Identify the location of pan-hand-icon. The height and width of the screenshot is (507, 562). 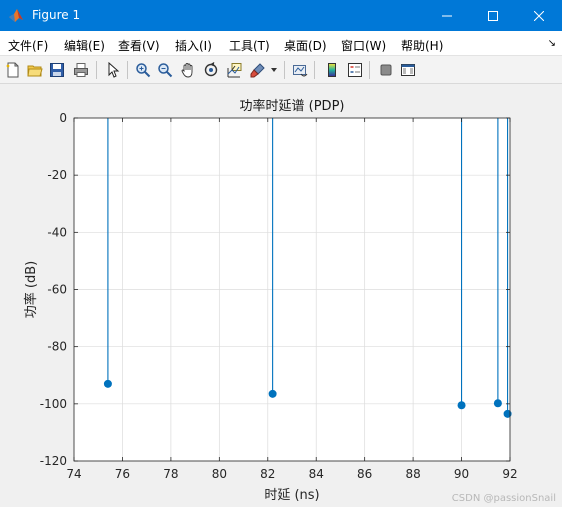
(187, 70).